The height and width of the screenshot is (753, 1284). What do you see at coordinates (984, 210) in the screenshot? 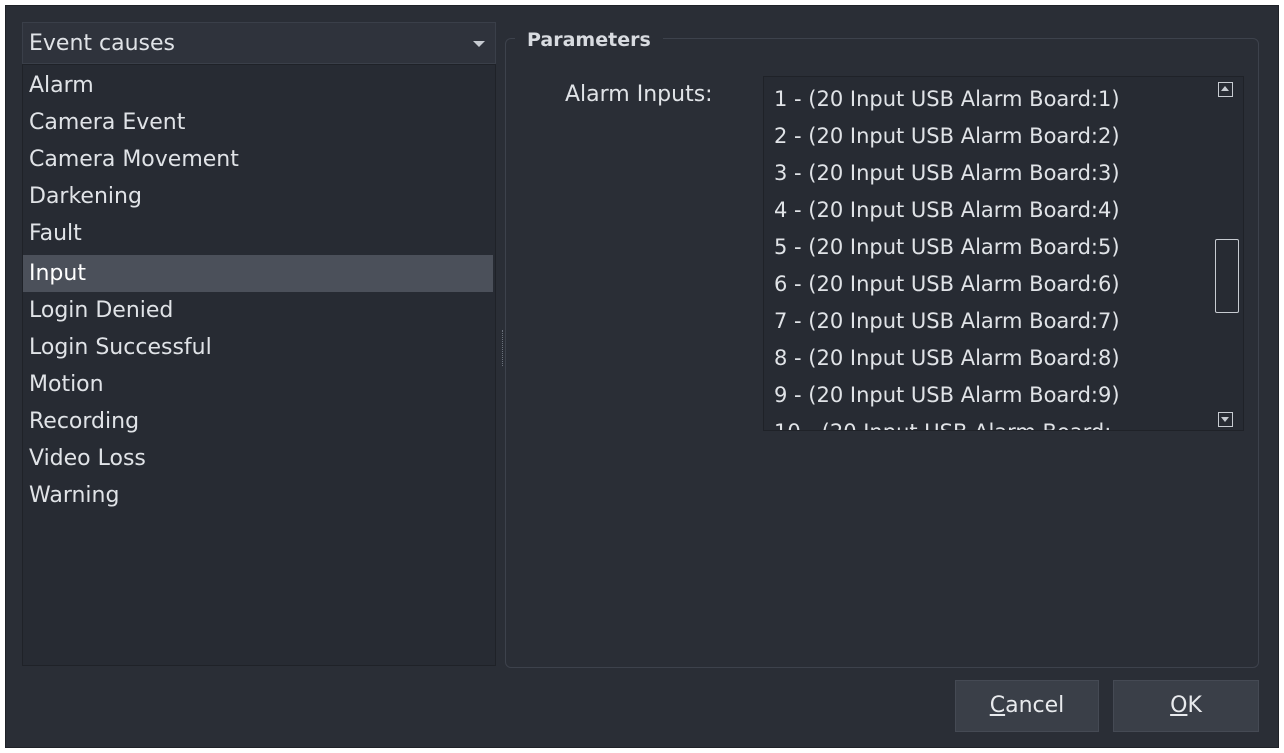
I see `list-item: 4 - (20 Input USB Alarm Board:4)` at bounding box center [984, 210].